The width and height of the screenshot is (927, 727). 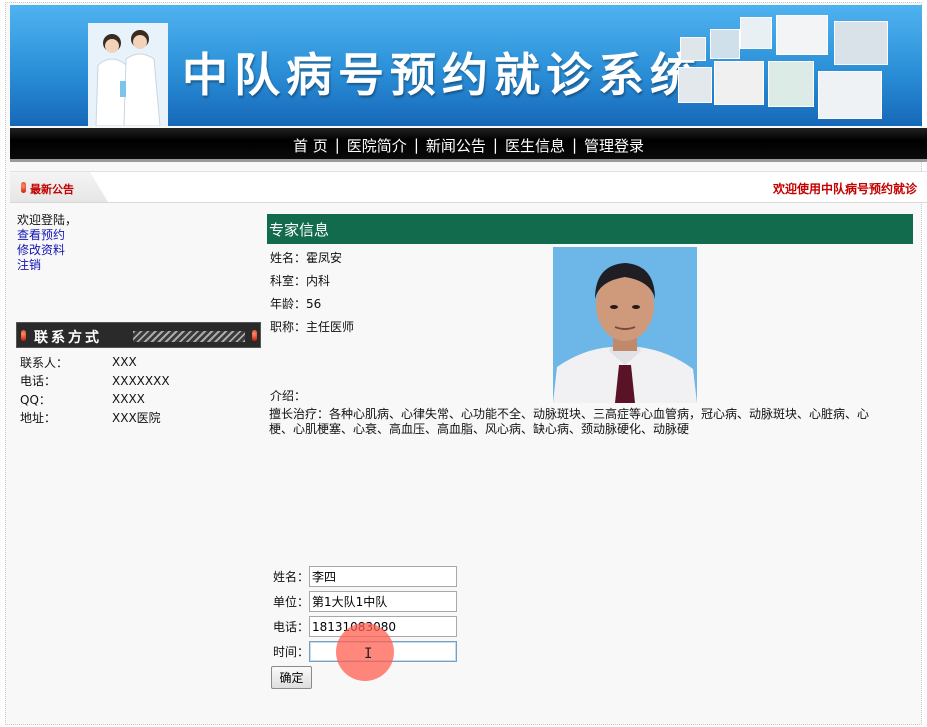 What do you see at coordinates (95, 381) in the screenshot?
I see `table-row: 电话： XXXXXXX` at bounding box center [95, 381].